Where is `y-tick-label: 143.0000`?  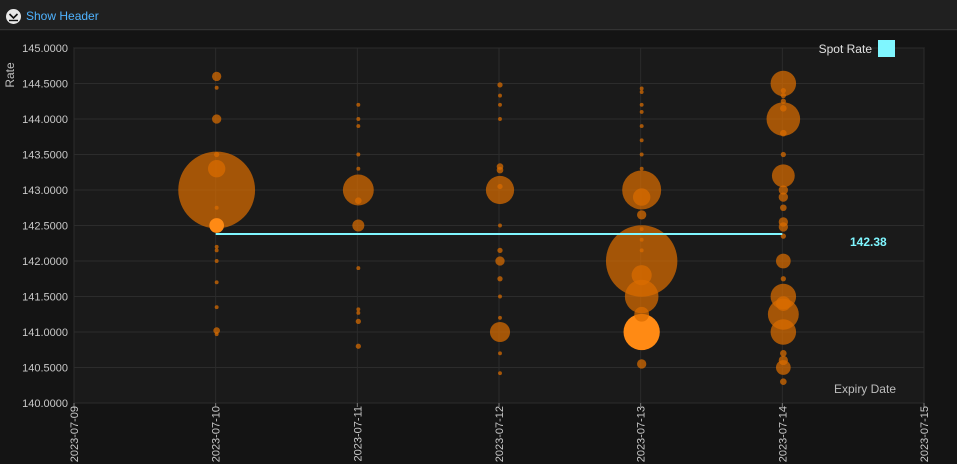
y-tick-label: 143.0000 is located at coordinates (45, 191).